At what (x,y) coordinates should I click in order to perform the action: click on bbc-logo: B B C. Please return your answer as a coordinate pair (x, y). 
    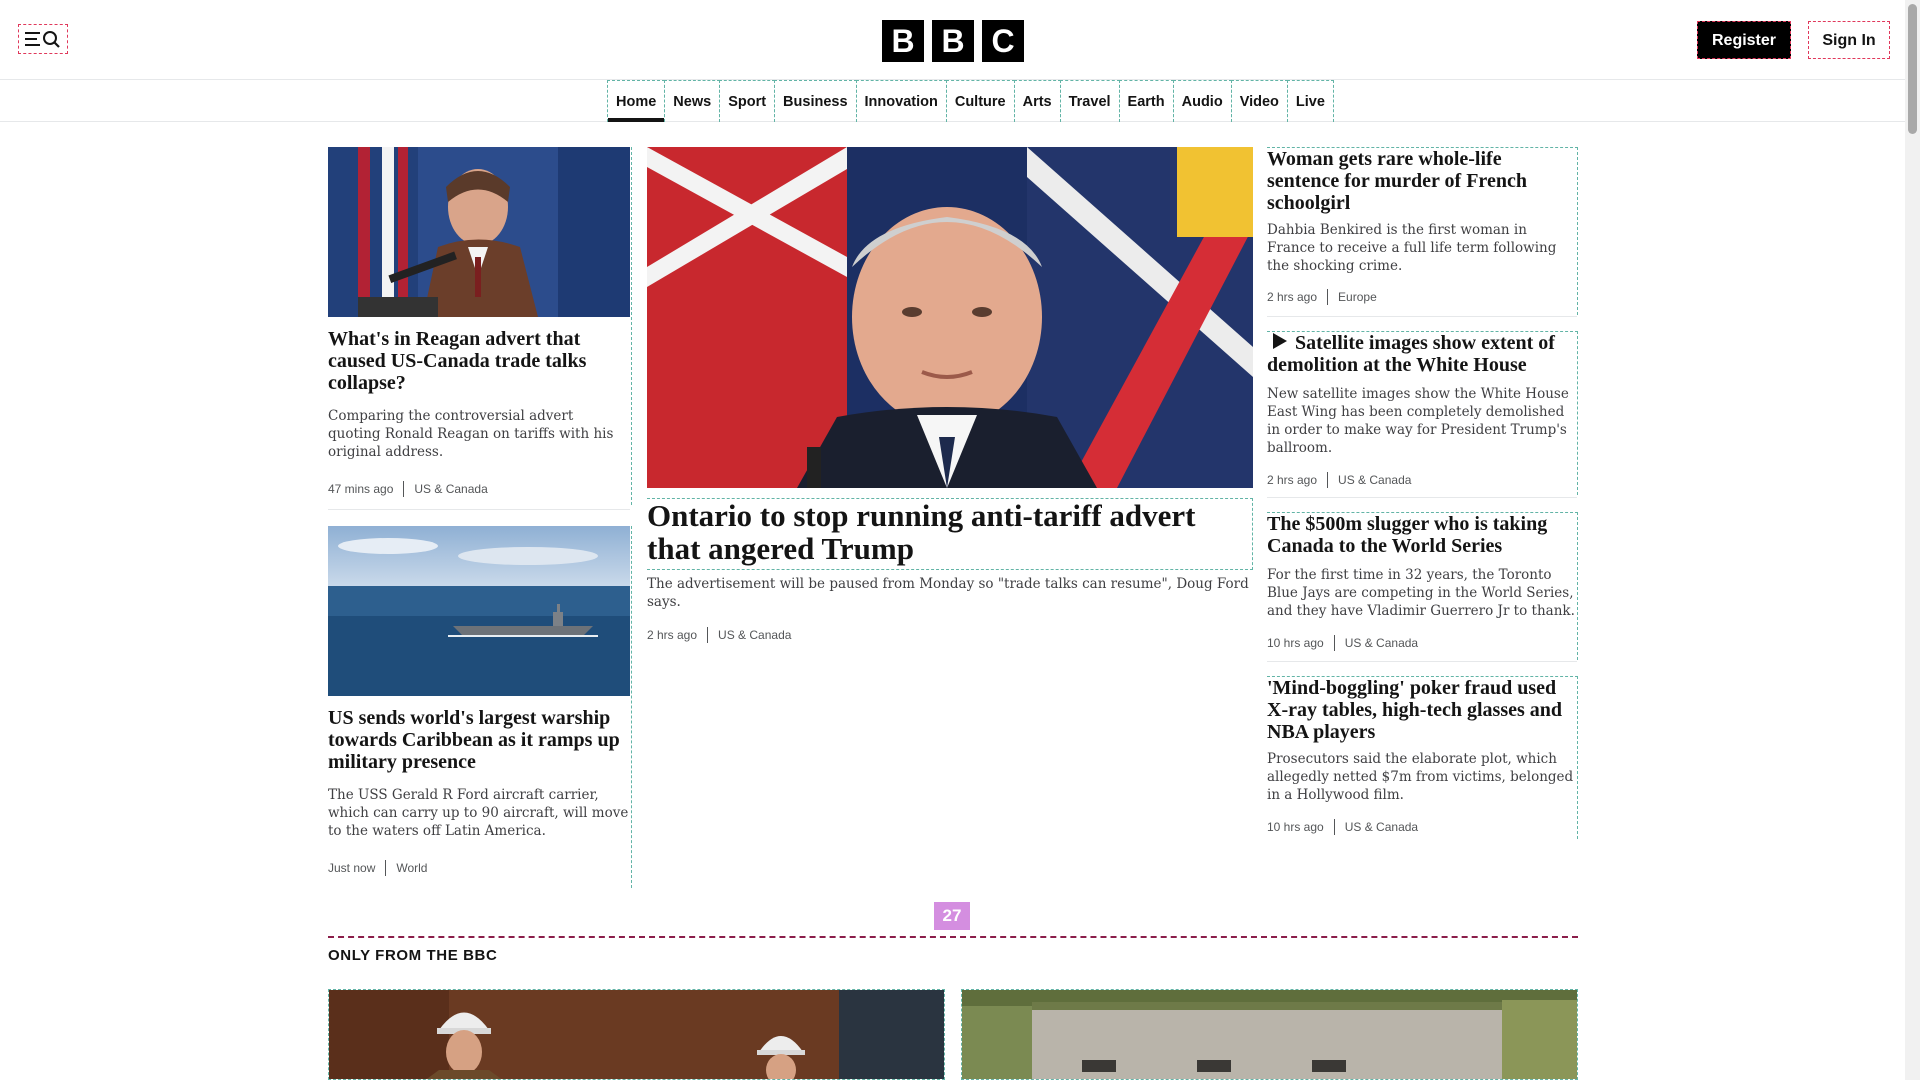
    Looking at the image, I should click on (953, 41).